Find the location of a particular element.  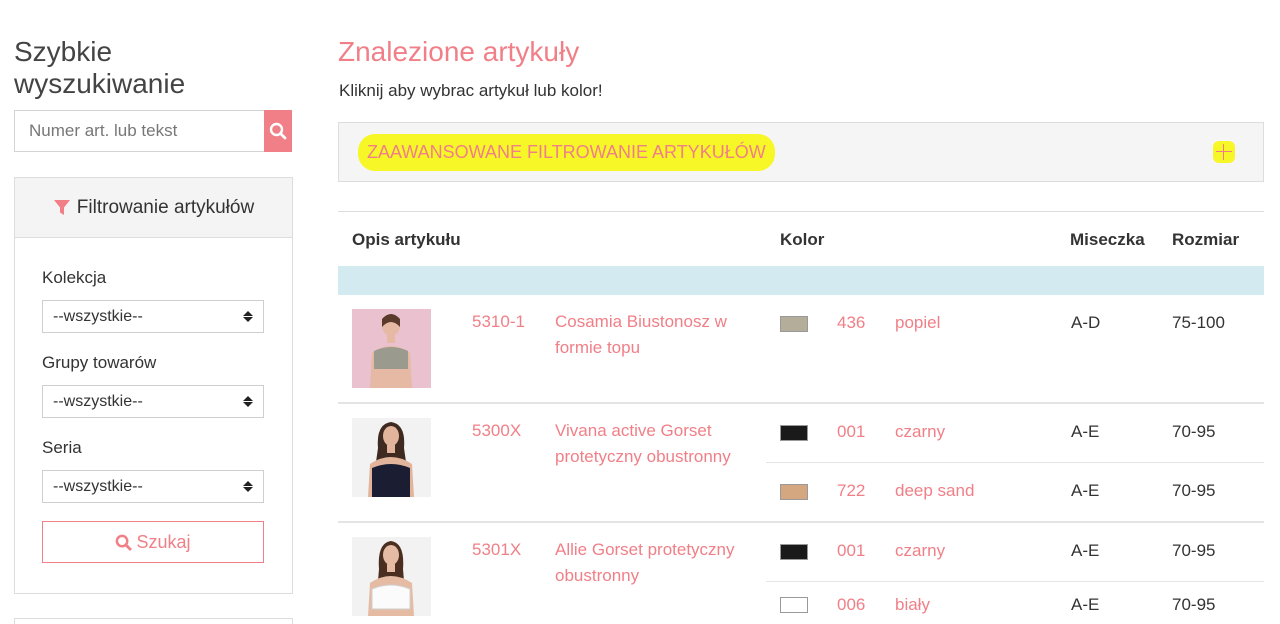

advanced-filter-toggle: ZAAWANSOWANE FILTROWANIE ARTYKUŁÓW is located at coordinates (801, 152).